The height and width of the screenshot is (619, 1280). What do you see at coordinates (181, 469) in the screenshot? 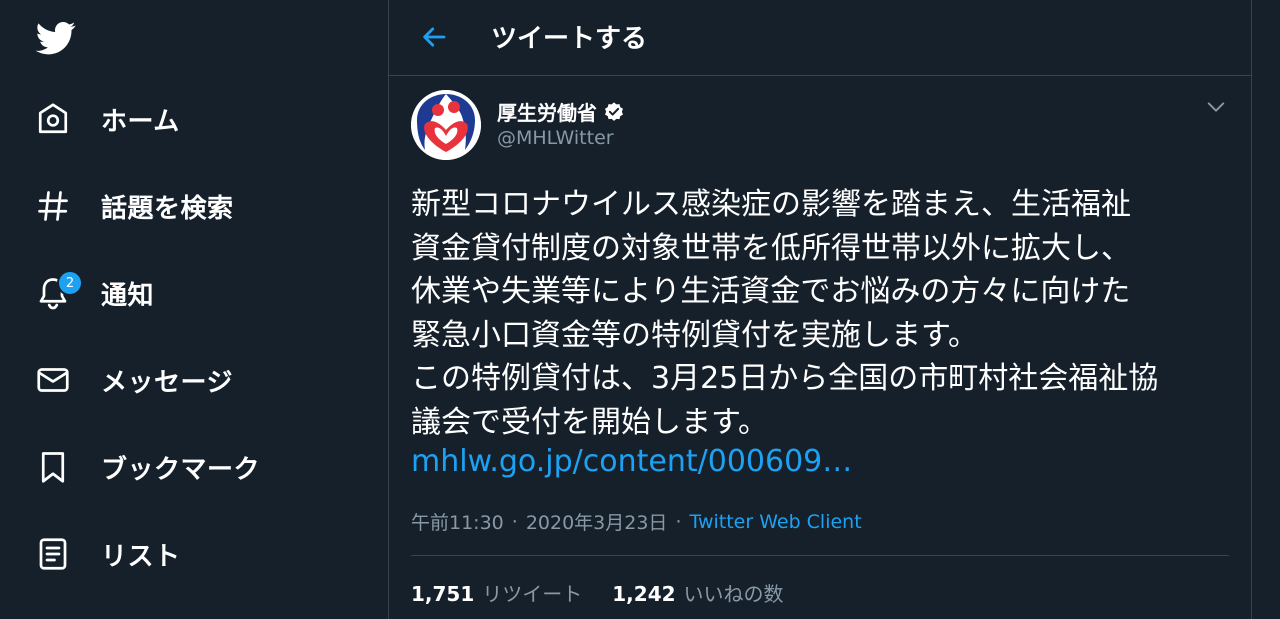
I see `nav-label-bookmarks: ブックマーク` at bounding box center [181, 469].